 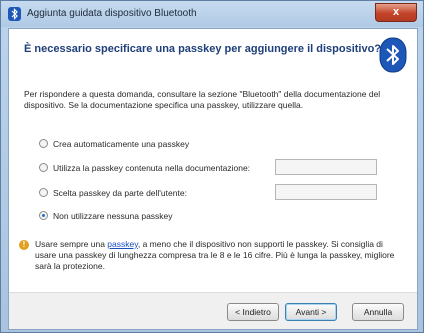 What do you see at coordinates (212, 14) in the screenshot?
I see `title-bar: Aggiunta guidata dispositivo Bluetooth x` at bounding box center [212, 14].